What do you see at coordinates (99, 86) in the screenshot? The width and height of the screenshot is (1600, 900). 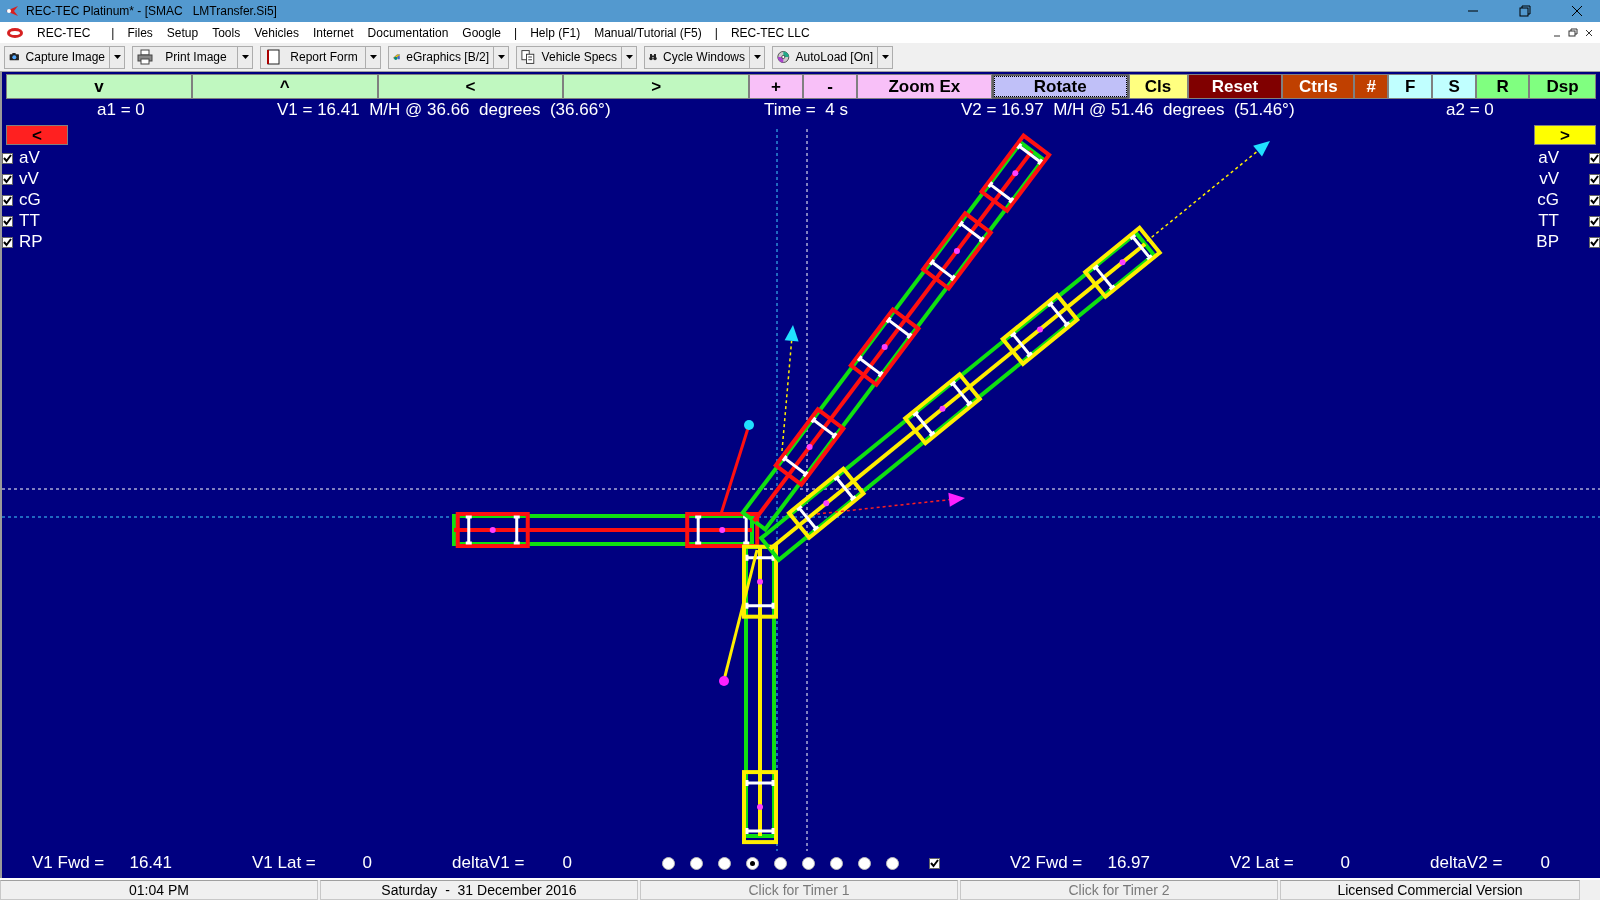 I see `control-button: v` at bounding box center [99, 86].